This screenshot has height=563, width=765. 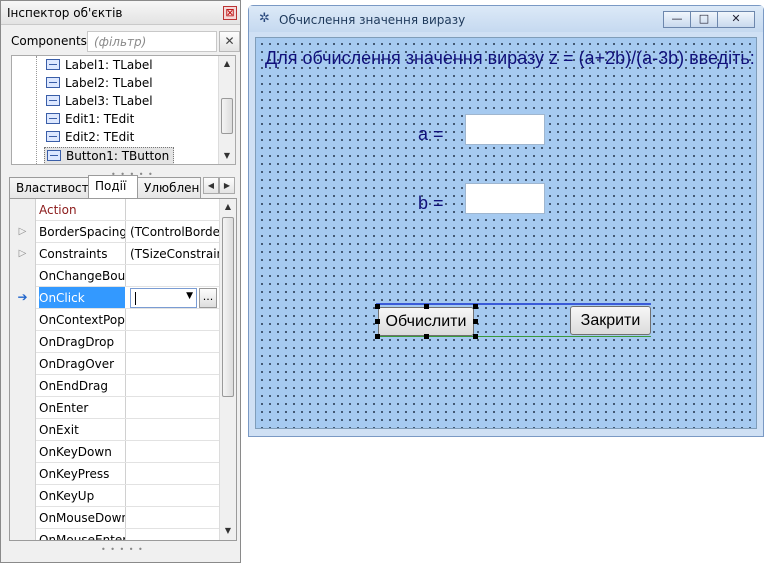 I want to click on compute-button: Обчислити, so click(x=426, y=321).